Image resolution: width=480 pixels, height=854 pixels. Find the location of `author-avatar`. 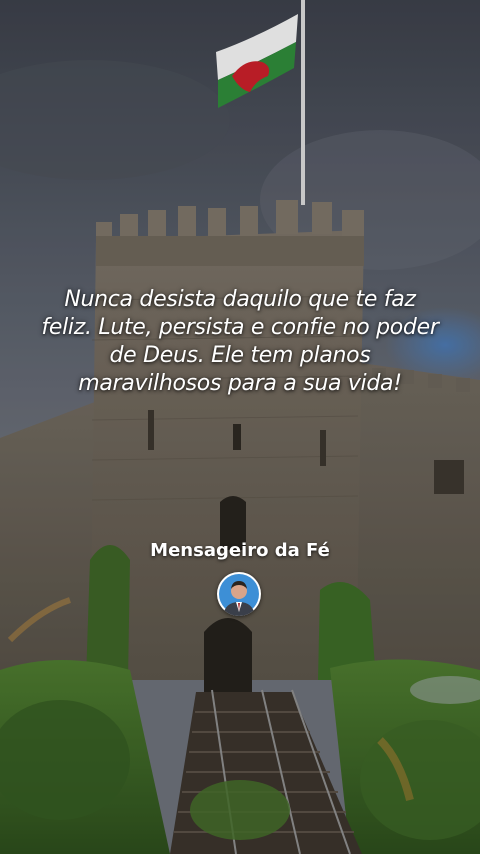

author-avatar is located at coordinates (239, 594).